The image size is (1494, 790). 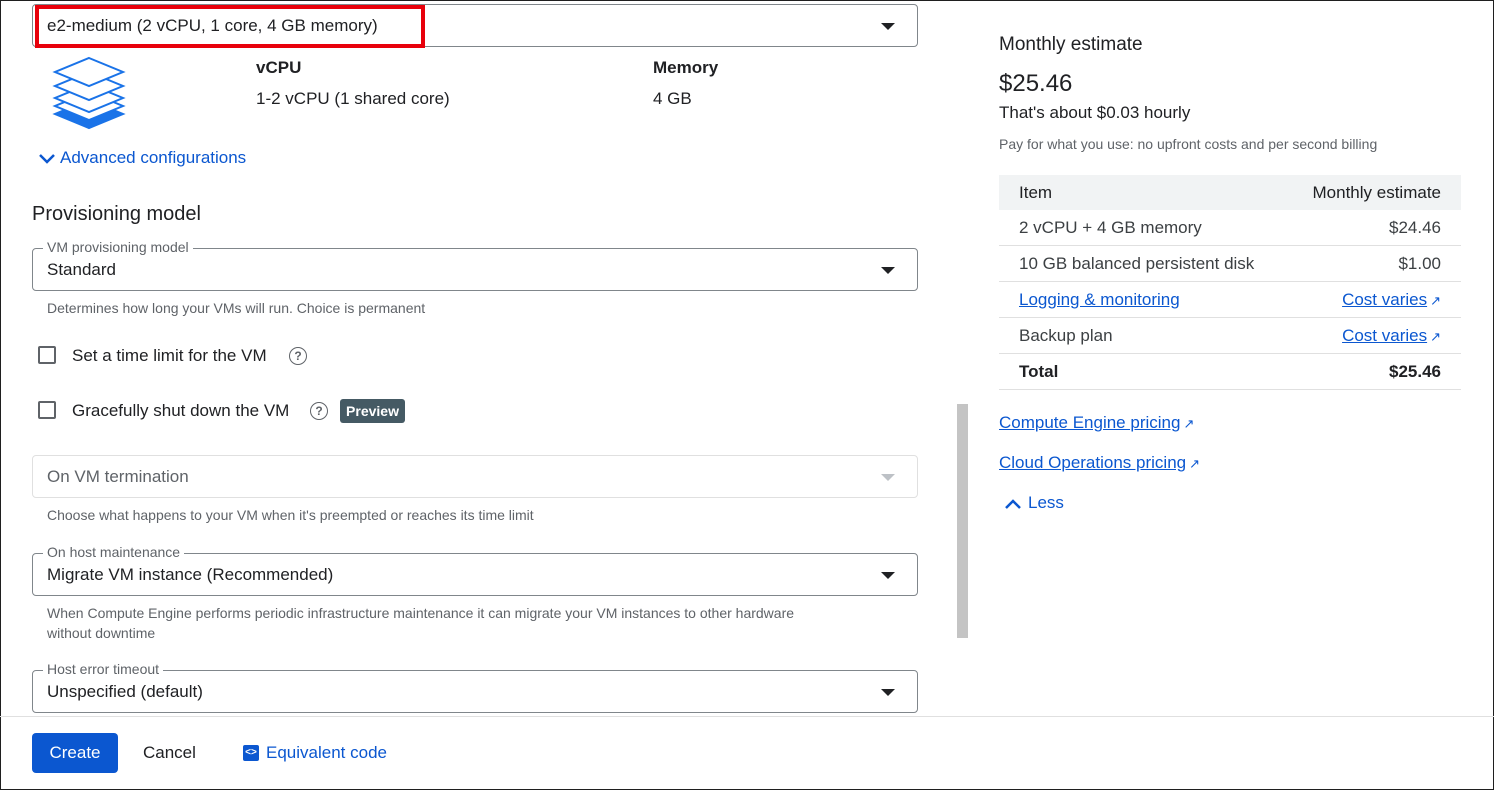 What do you see at coordinates (1089, 422) in the screenshot?
I see `compute-engine-pricing-label: Compute Engine pricing` at bounding box center [1089, 422].